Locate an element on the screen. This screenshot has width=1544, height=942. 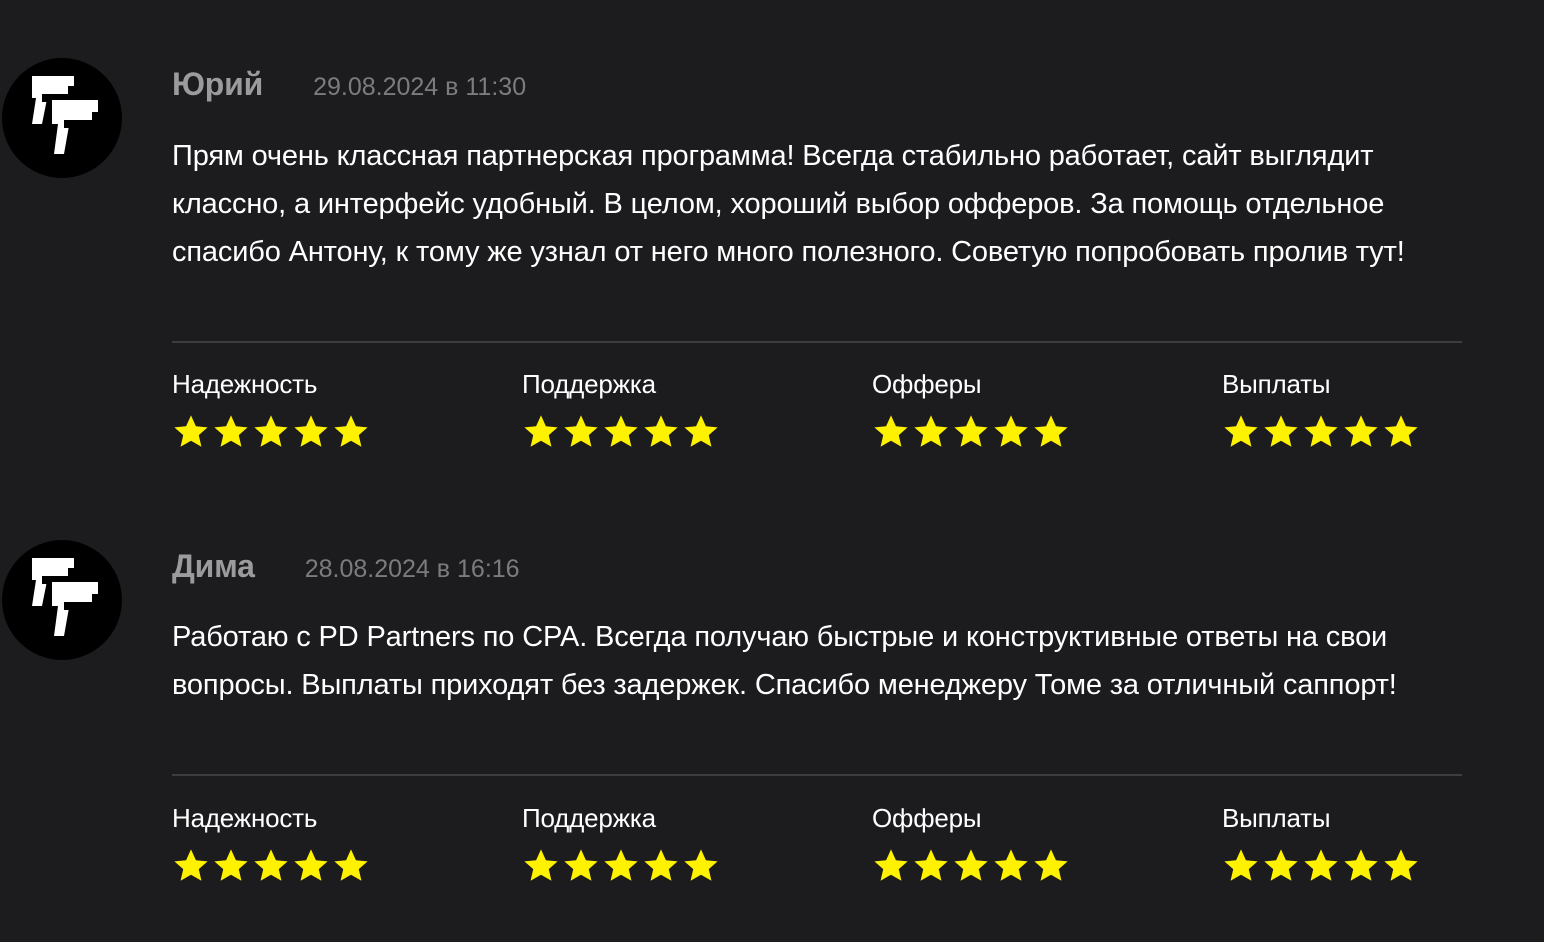
review-header: Юрий 29.08.2024 в 11:30 is located at coordinates (349, 84).